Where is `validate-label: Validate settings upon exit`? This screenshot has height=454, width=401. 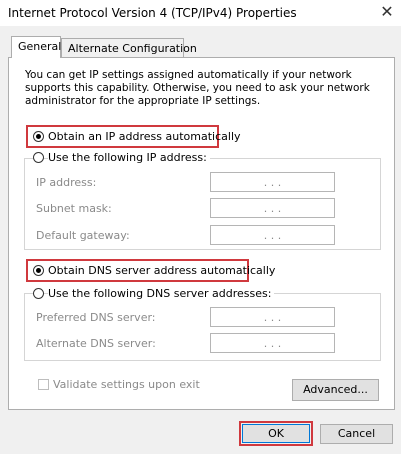 validate-label: Validate settings upon exit is located at coordinates (126, 384).